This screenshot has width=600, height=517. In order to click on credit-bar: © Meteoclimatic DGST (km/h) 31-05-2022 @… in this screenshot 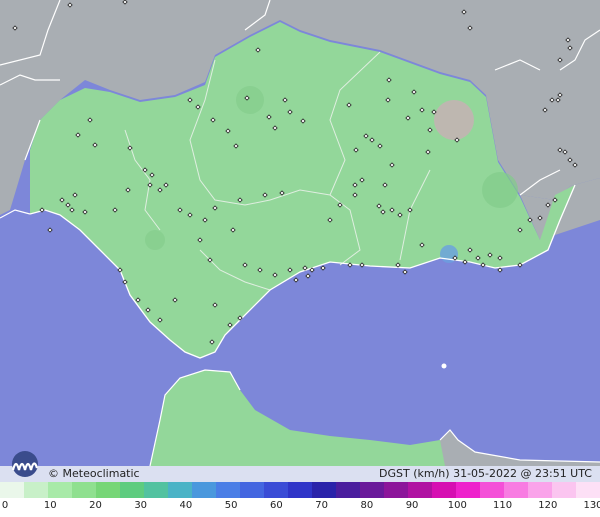, I will do `click(300, 474)`.